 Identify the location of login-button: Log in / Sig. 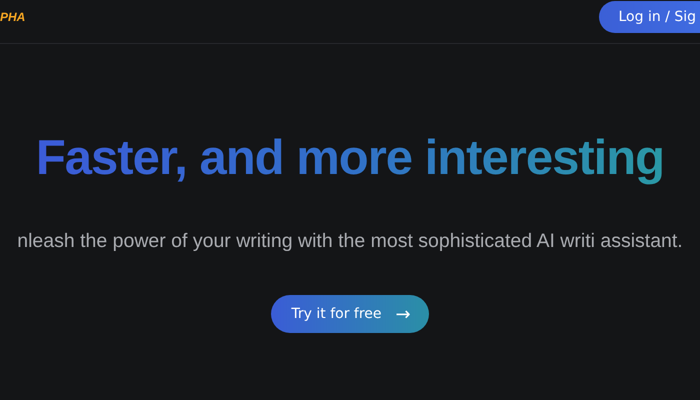
(649, 17).